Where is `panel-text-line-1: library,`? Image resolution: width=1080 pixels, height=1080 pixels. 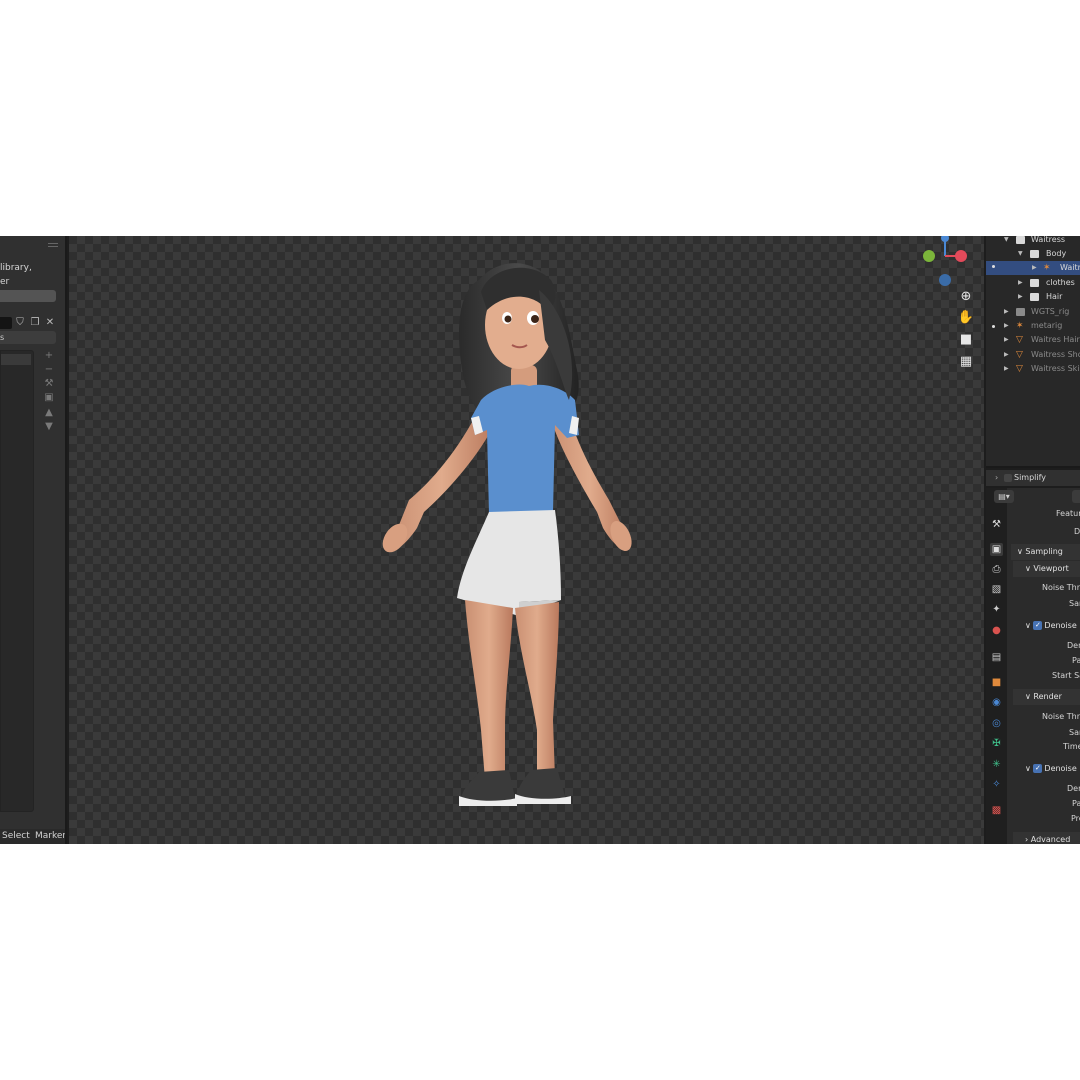
panel-text-line-1: library, is located at coordinates (16, 268).